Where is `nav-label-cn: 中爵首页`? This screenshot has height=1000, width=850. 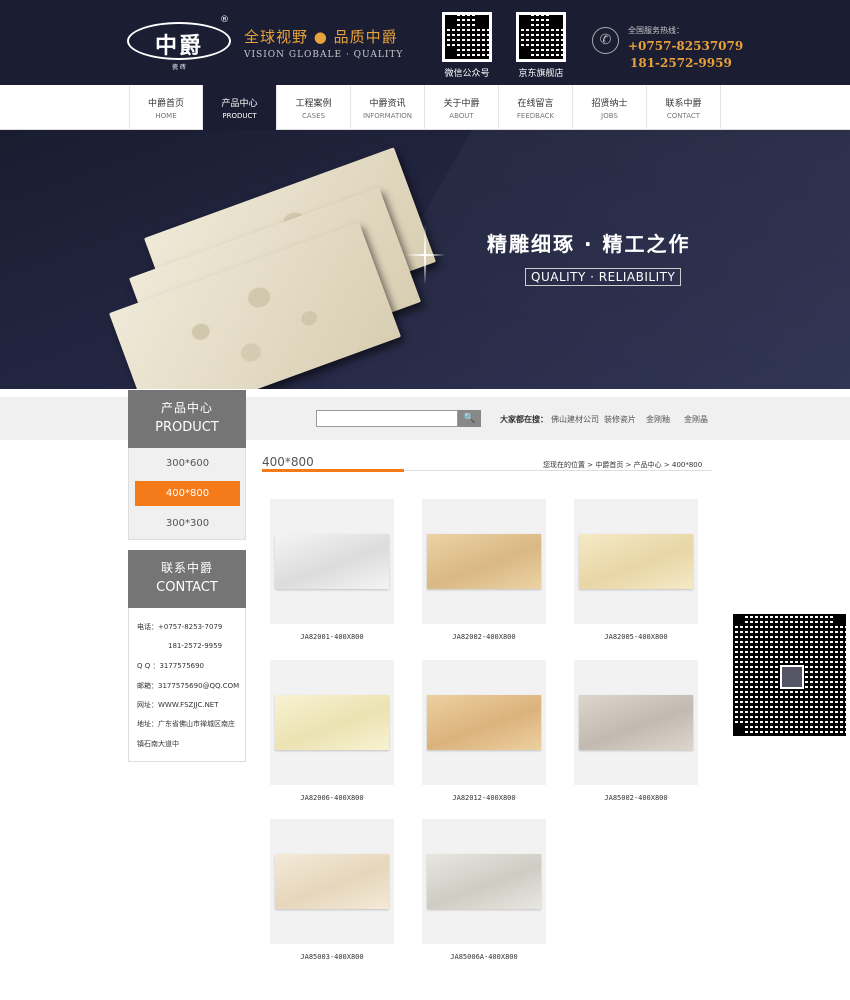 nav-label-cn: 中爵首页 is located at coordinates (165, 104).